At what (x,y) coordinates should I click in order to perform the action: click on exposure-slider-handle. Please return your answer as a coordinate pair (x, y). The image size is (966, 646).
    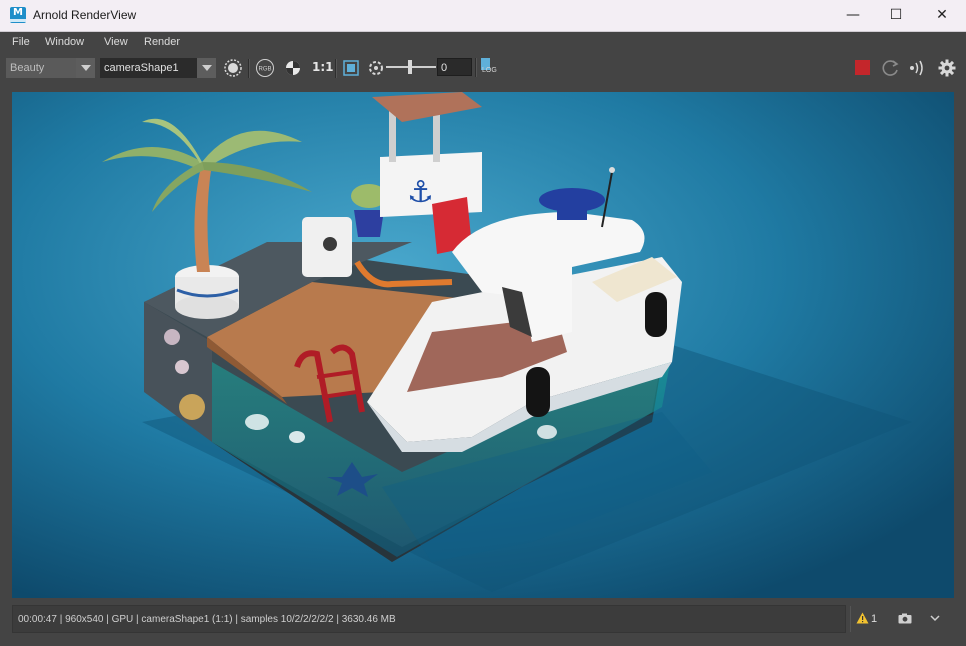
    Looking at the image, I should click on (410, 67).